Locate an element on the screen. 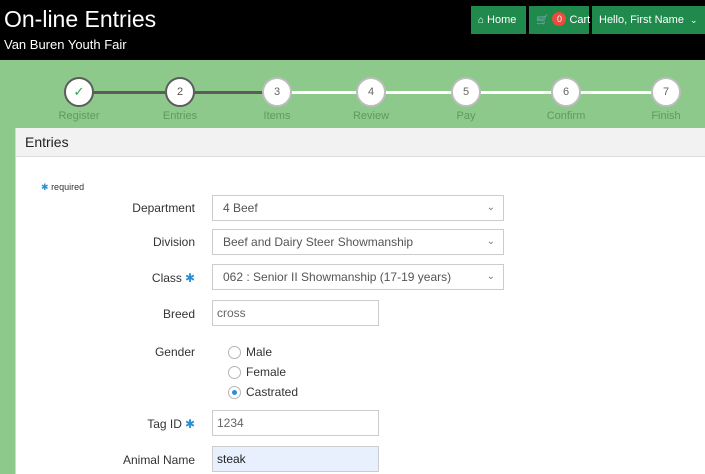 The width and height of the screenshot is (705, 474). division-value: Beef and Dairy Steer Showmanship is located at coordinates (318, 242).